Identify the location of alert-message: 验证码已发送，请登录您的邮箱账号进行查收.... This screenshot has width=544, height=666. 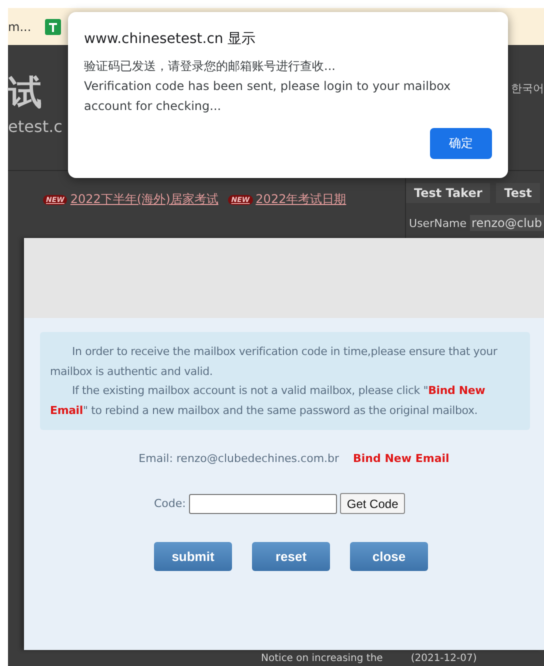
(210, 66).